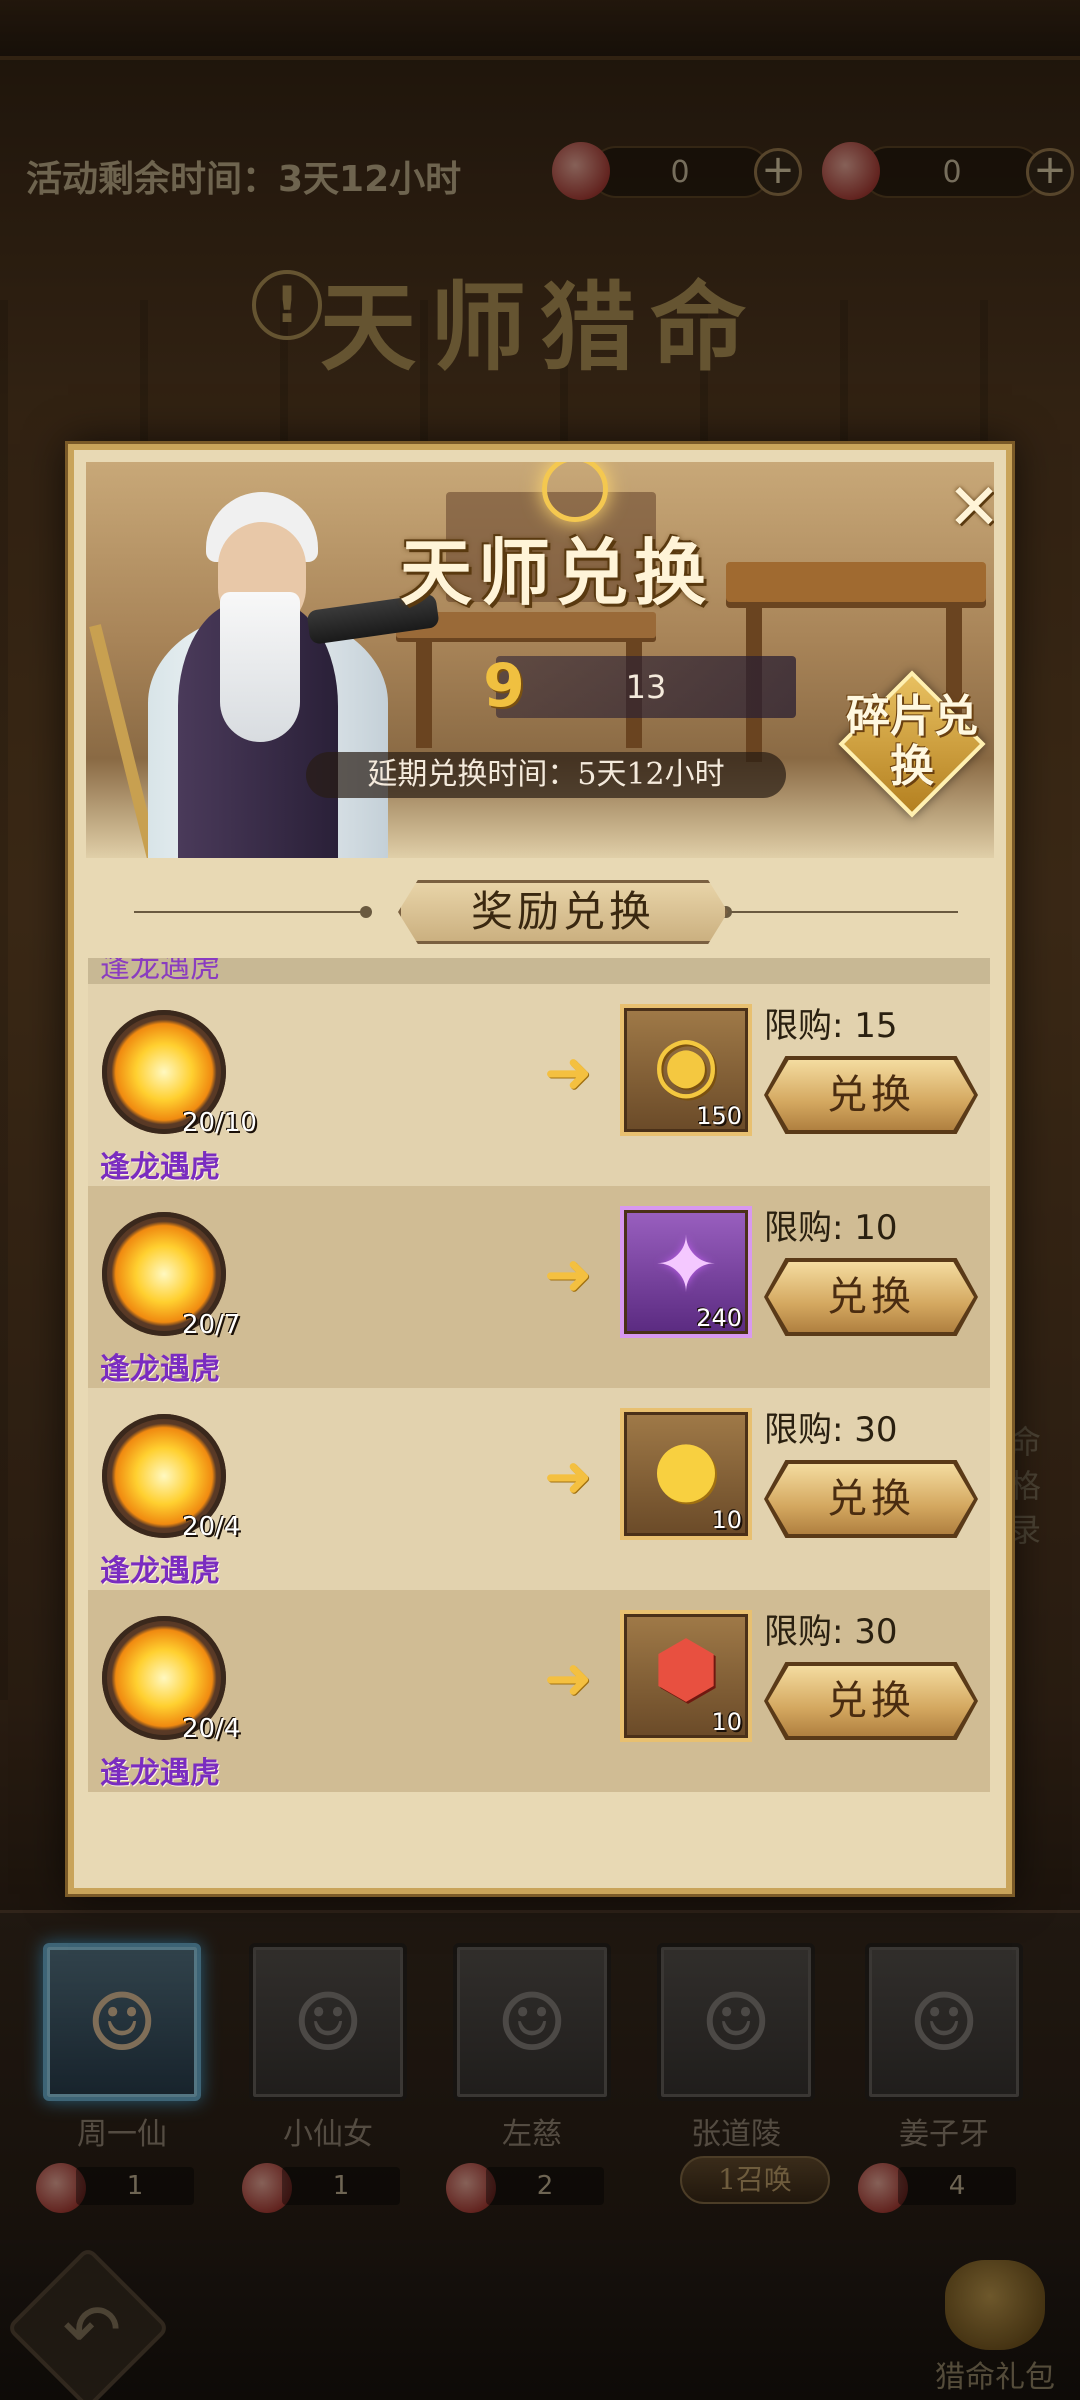  I want to click on reward-item: ◉ 150, so click(686, 1070).